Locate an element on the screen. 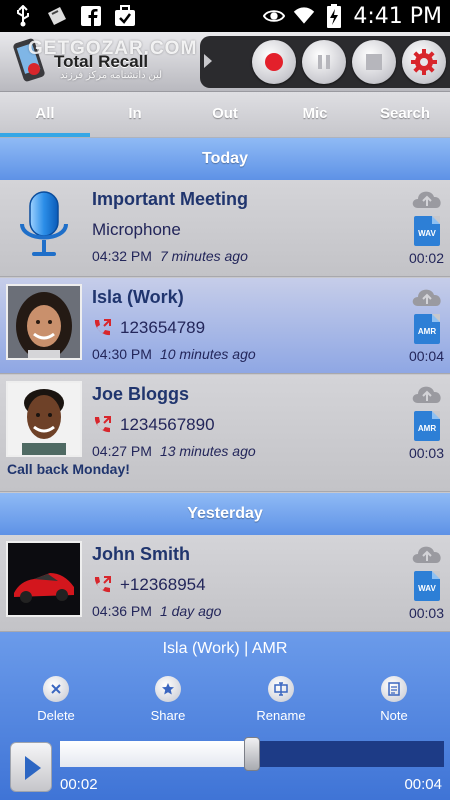 The height and width of the screenshot is (800, 450). record-ago: 13 minutes ago is located at coordinates (207, 451).